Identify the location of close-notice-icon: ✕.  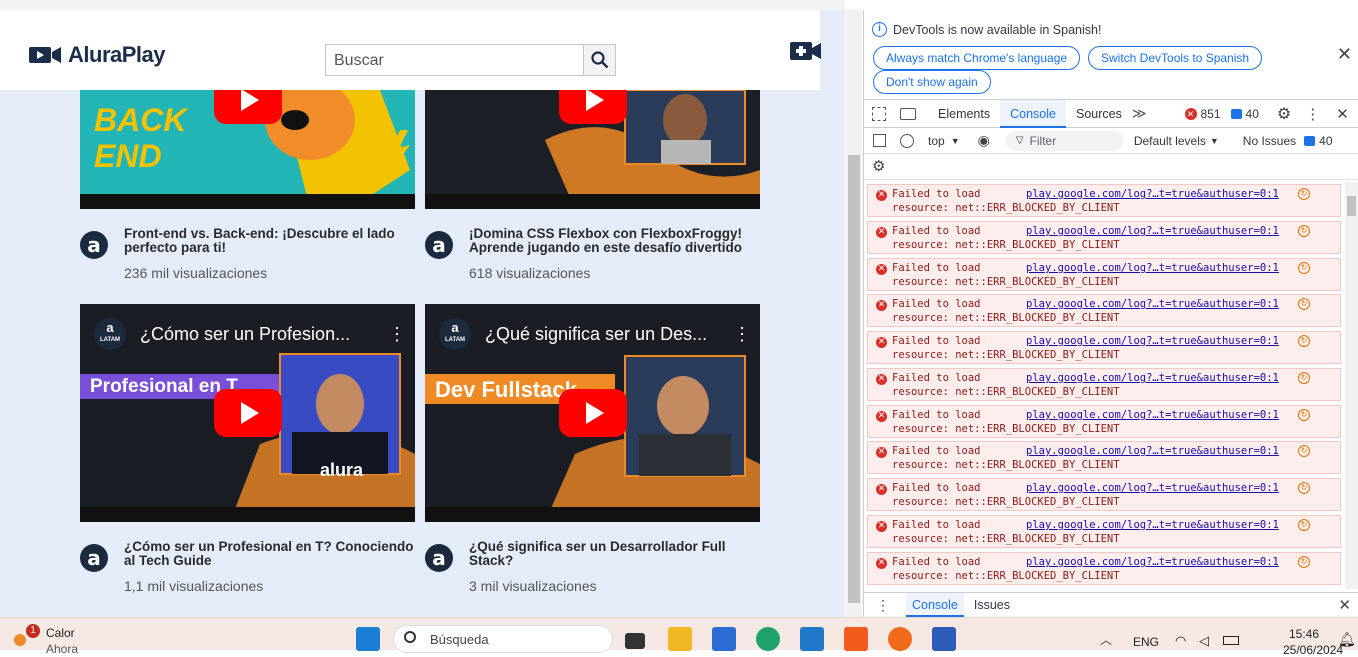
(1344, 54).